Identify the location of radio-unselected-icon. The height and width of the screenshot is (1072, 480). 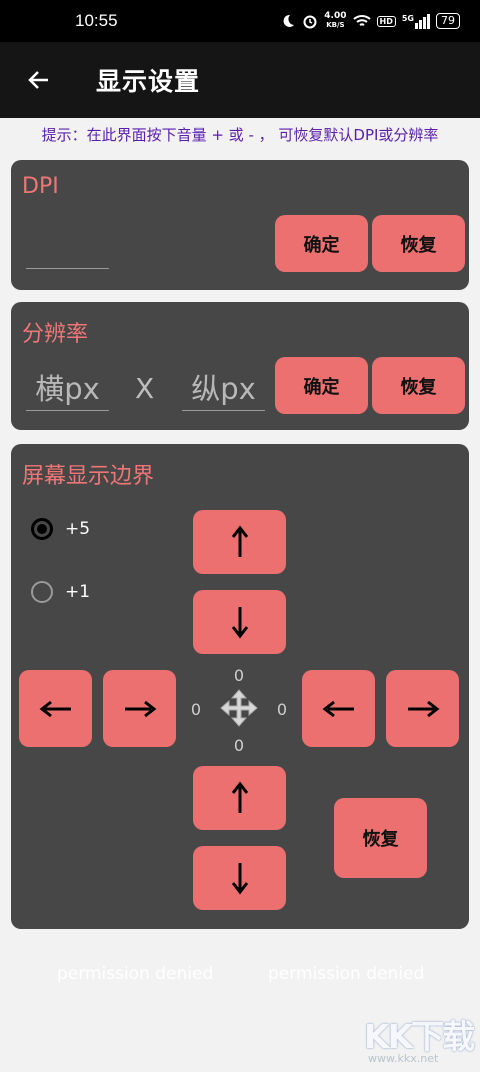
(42, 592).